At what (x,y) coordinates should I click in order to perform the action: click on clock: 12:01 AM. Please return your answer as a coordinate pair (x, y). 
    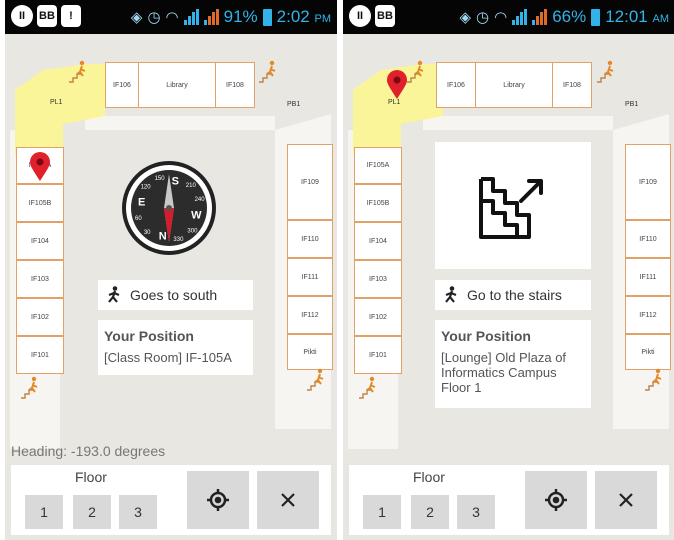
    Looking at the image, I should click on (637, 16).